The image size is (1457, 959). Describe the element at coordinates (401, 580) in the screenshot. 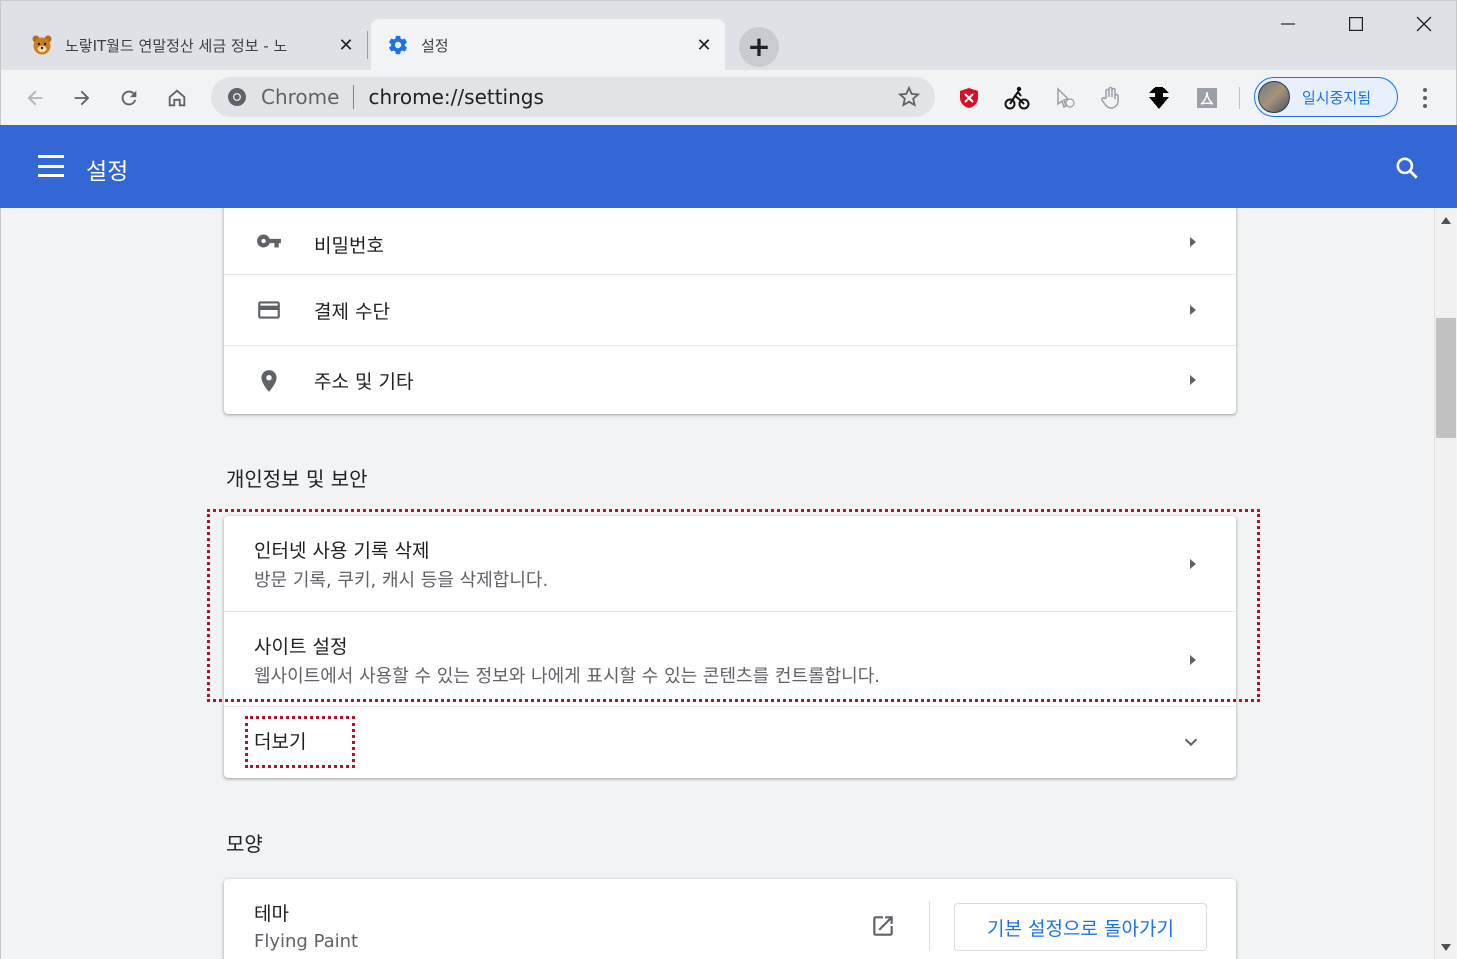

I see `clear-browsing-data-subtitle: 방문 기록, 쿠키, 캐시 등을 삭제합니다.` at that location.